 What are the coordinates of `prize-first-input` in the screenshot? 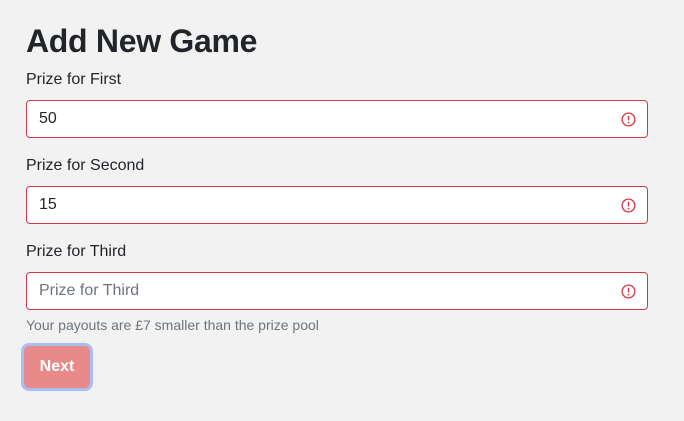 It's located at (337, 119).